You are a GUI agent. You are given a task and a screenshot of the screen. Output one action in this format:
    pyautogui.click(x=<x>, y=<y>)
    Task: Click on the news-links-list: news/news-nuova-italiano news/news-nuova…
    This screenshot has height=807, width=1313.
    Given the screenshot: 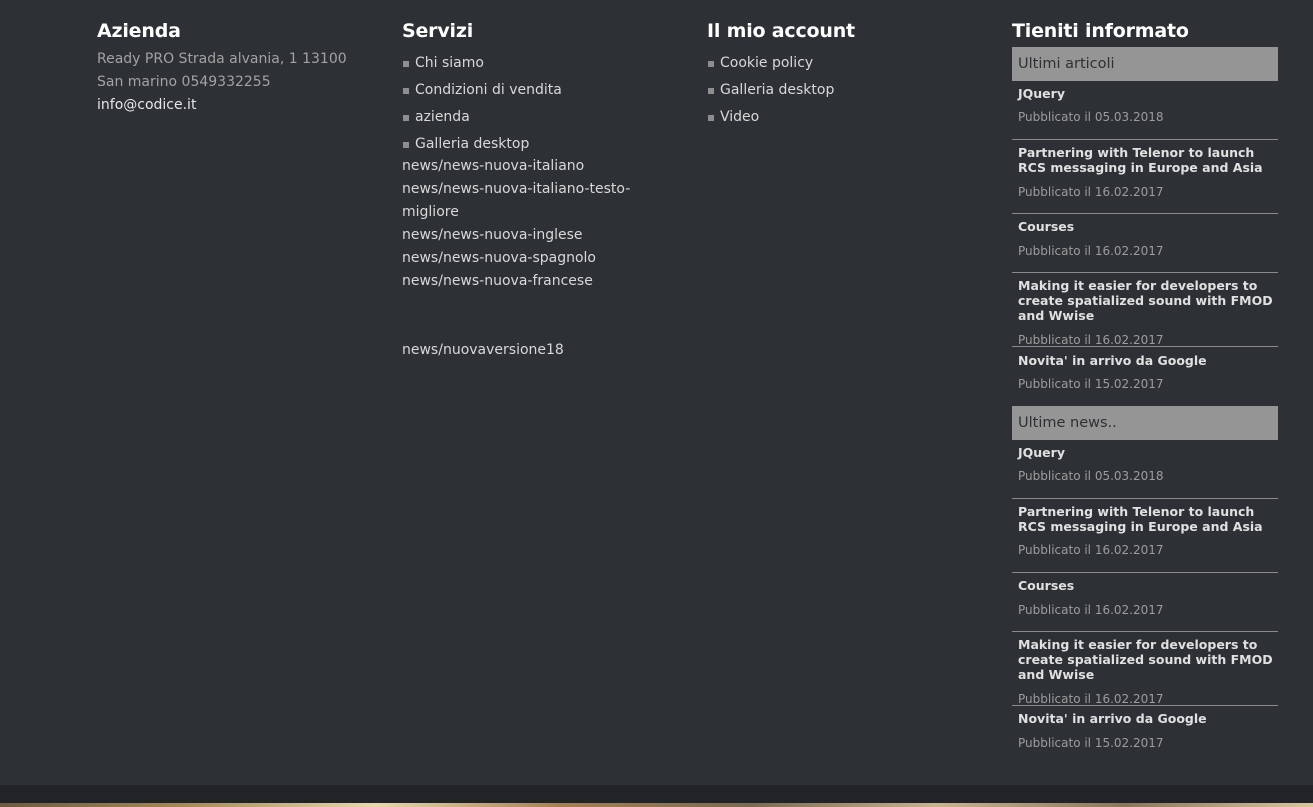 What is the action you would take?
    pyautogui.click(x=522, y=258)
    